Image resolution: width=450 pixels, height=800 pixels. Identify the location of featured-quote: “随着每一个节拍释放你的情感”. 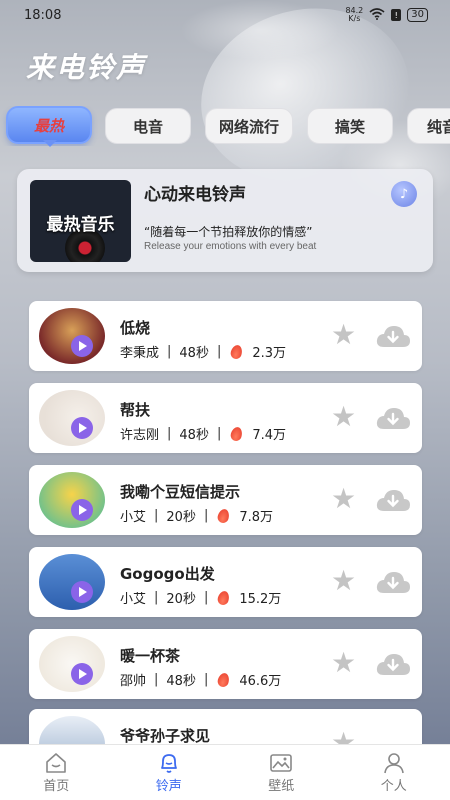
(228, 232).